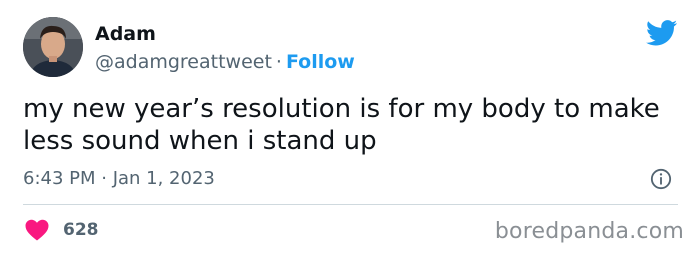 The width and height of the screenshot is (700, 257). Describe the element at coordinates (37, 230) in the screenshot. I see `heart-icon` at that location.